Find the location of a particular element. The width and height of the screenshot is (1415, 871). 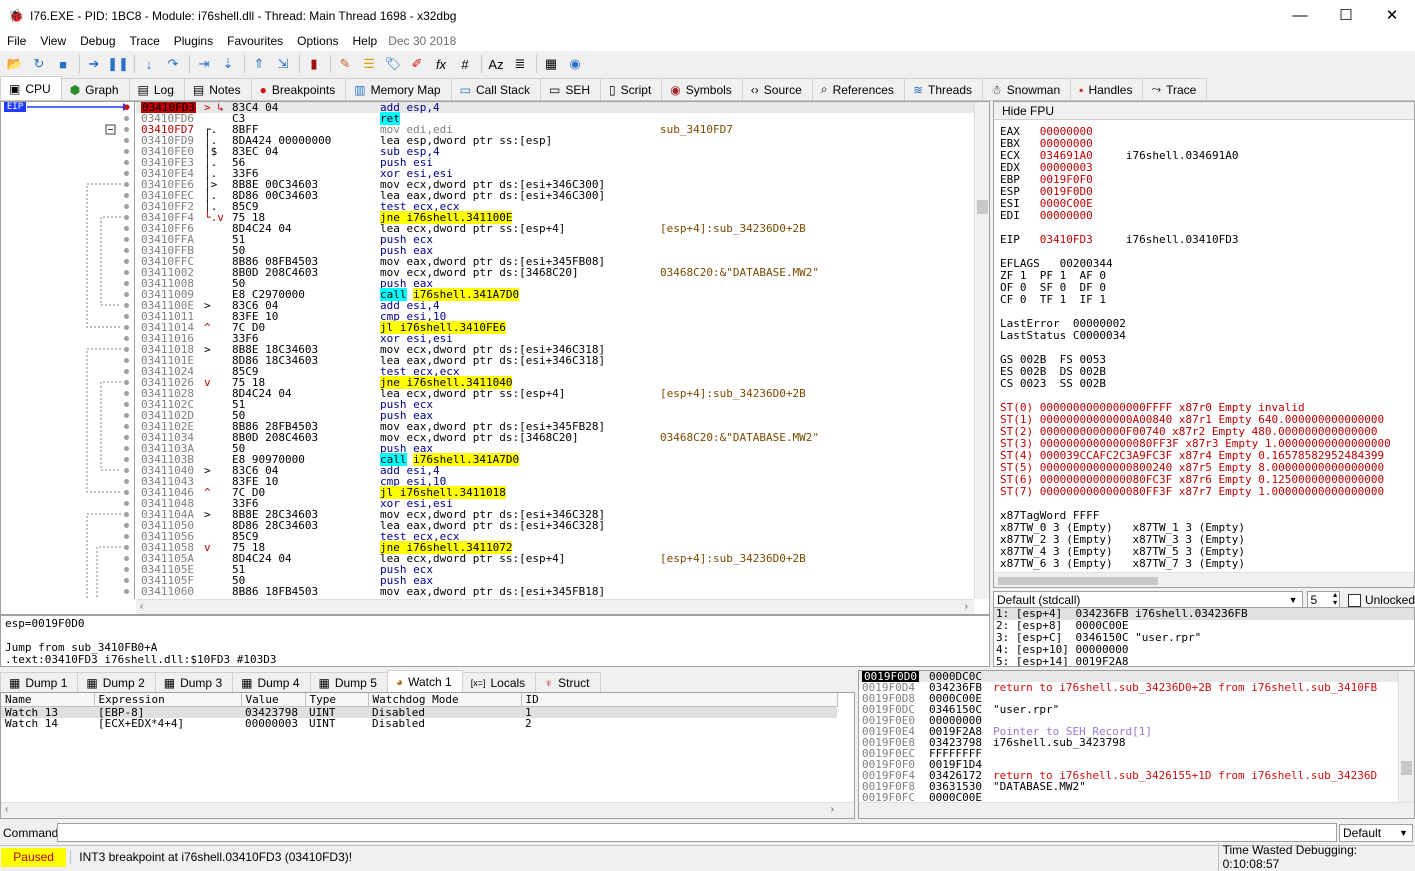

minimize-button: — is located at coordinates (1300, 15).